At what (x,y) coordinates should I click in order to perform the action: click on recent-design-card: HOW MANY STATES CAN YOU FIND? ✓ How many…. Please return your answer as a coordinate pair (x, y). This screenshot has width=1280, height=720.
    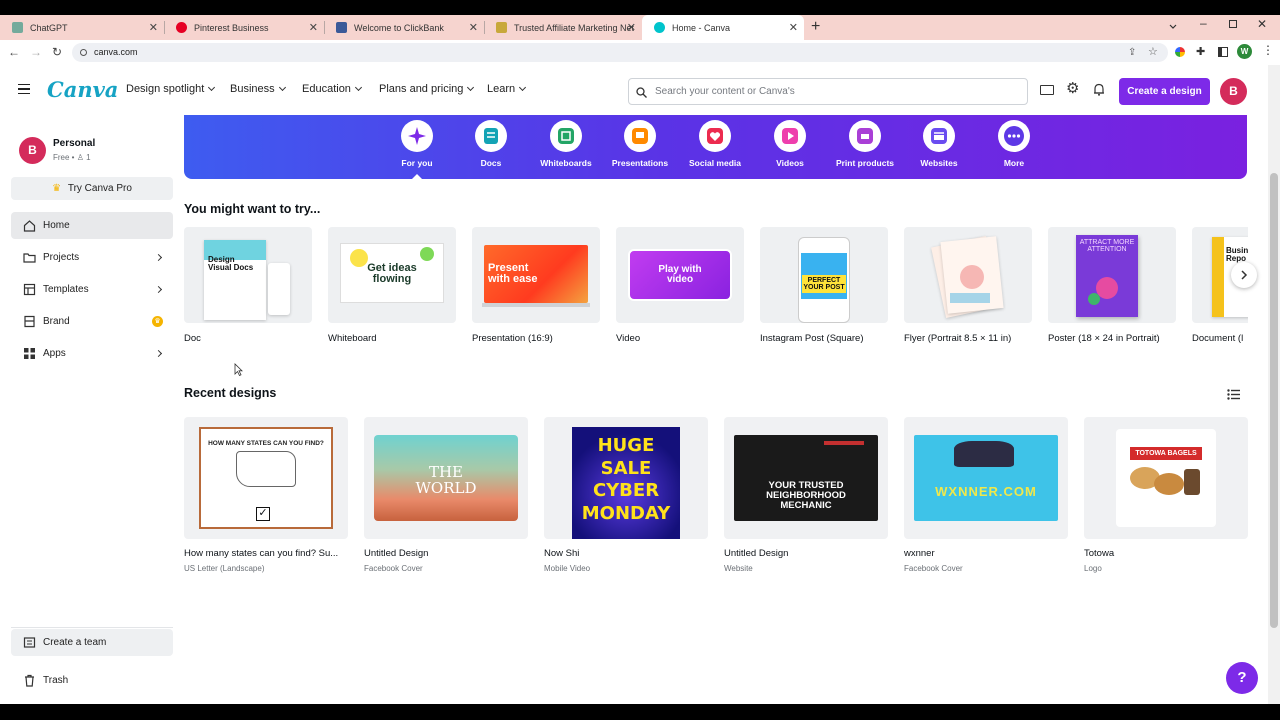
    Looking at the image, I should click on (266, 495).